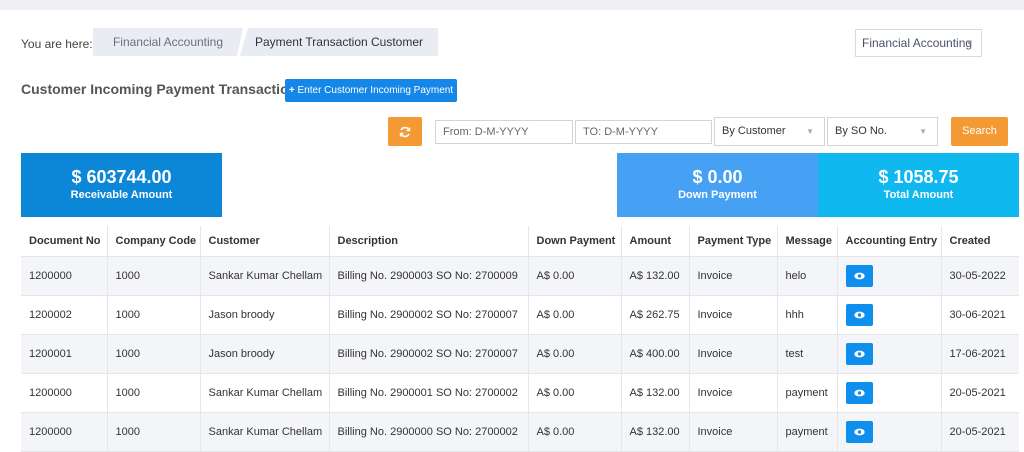 The height and width of the screenshot is (452, 1024). I want to click on search-button: Search, so click(979, 131).